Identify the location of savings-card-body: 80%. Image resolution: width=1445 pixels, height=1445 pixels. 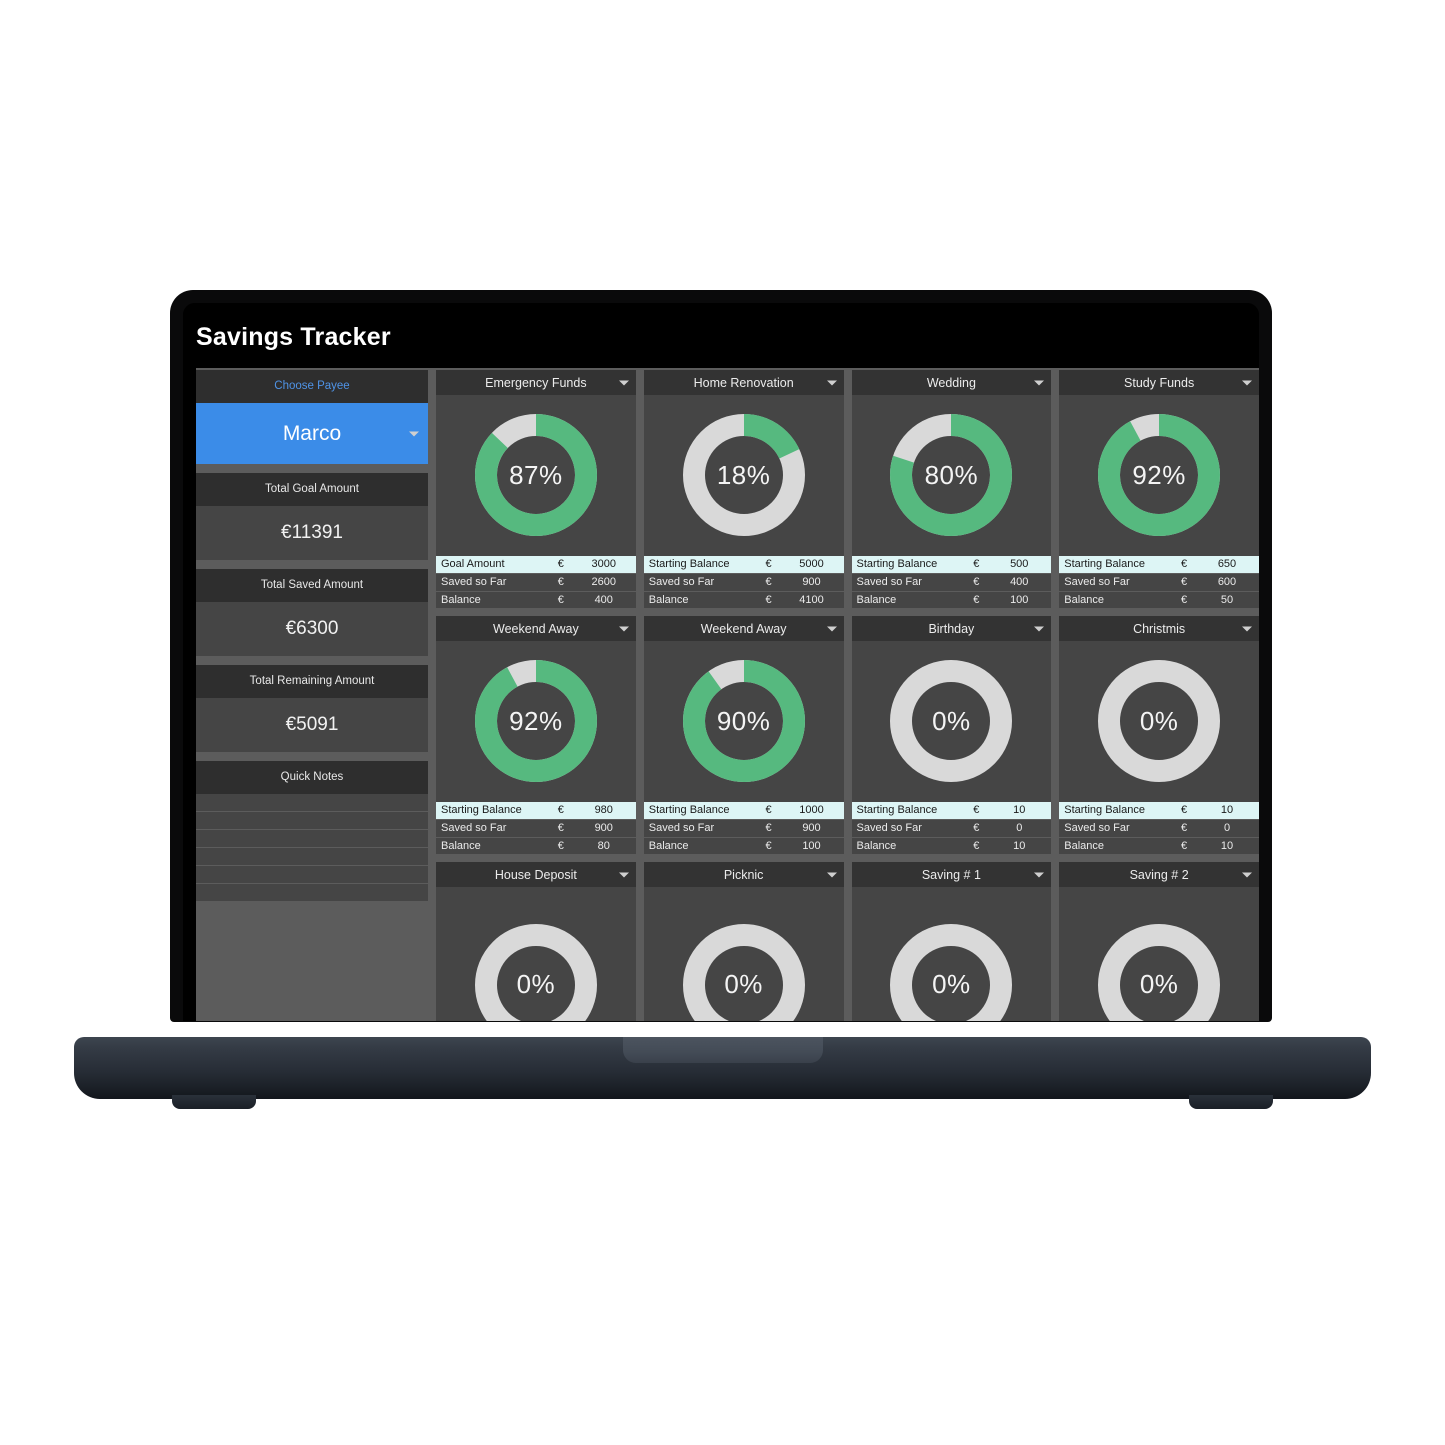
(951, 475).